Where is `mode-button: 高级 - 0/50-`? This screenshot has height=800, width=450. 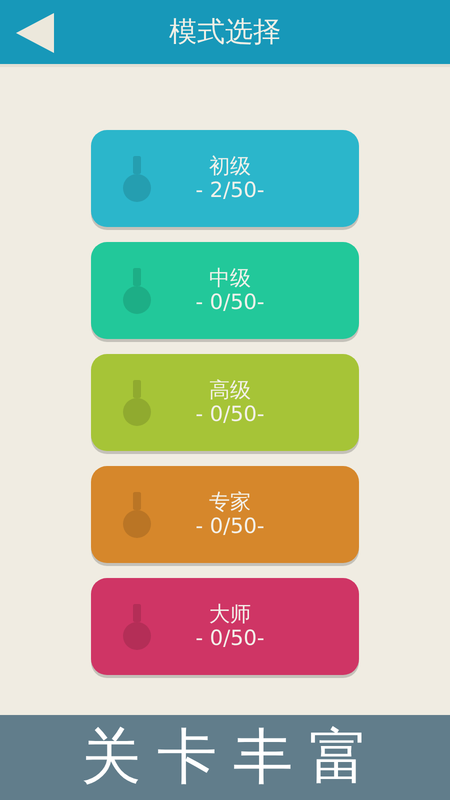
mode-button: 高级 - 0/50- is located at coordinates (225, 402).